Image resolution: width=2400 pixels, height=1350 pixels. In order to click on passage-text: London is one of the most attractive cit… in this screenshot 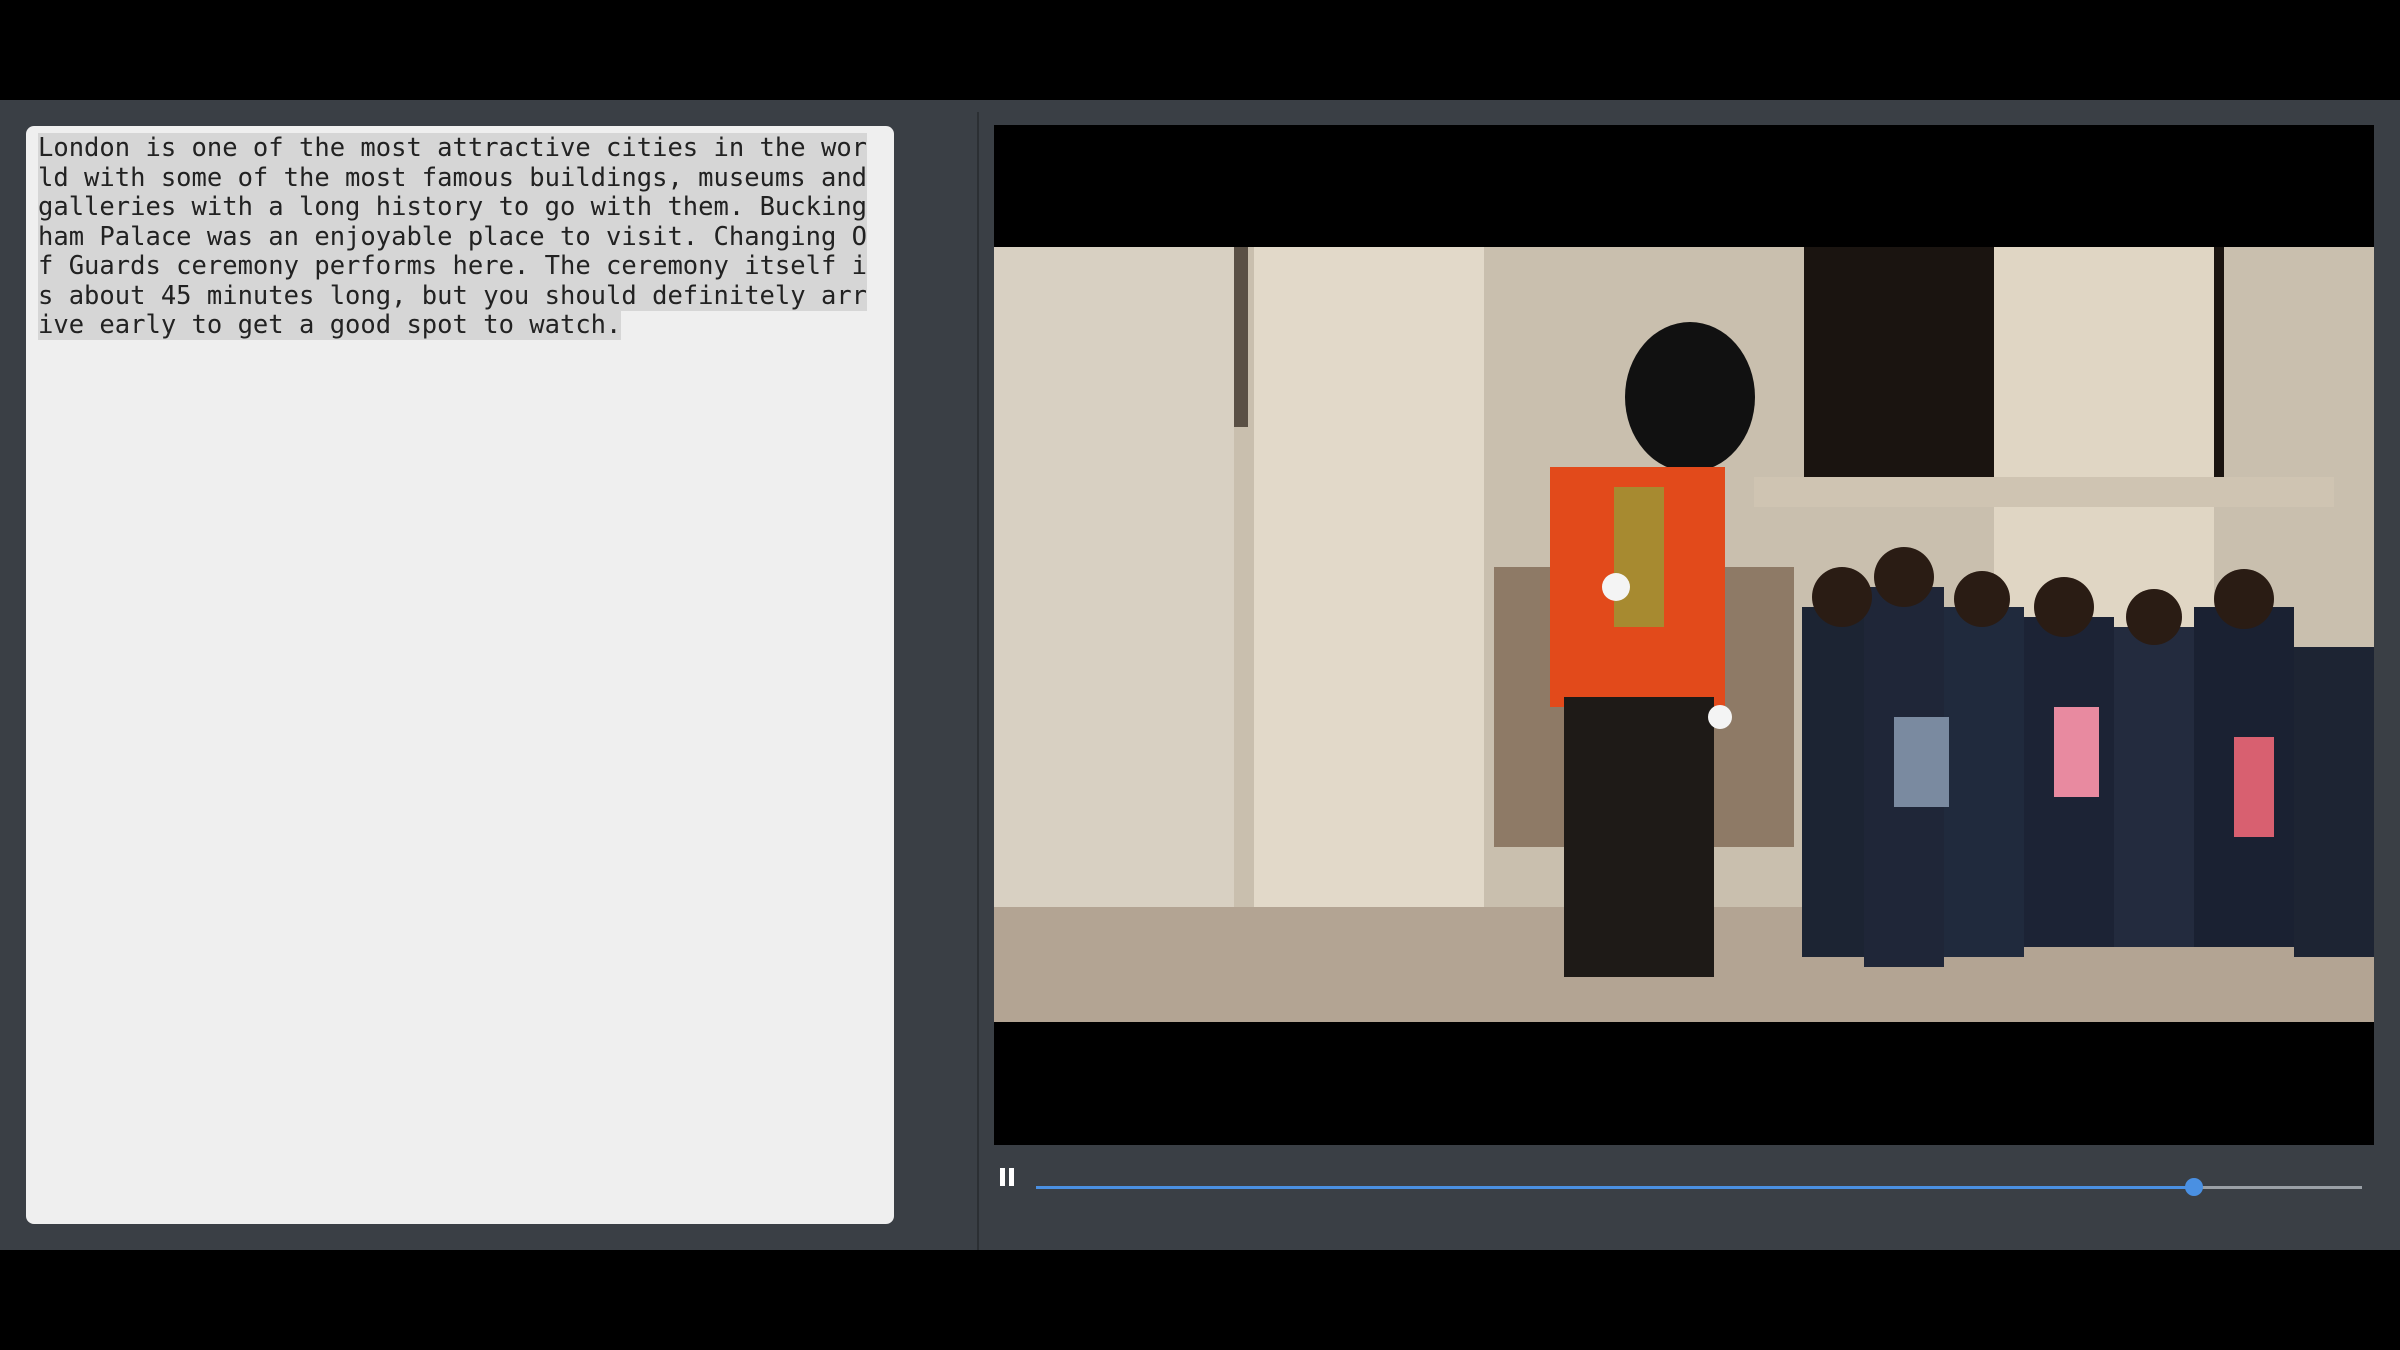, I will do `click(460, 237)`.